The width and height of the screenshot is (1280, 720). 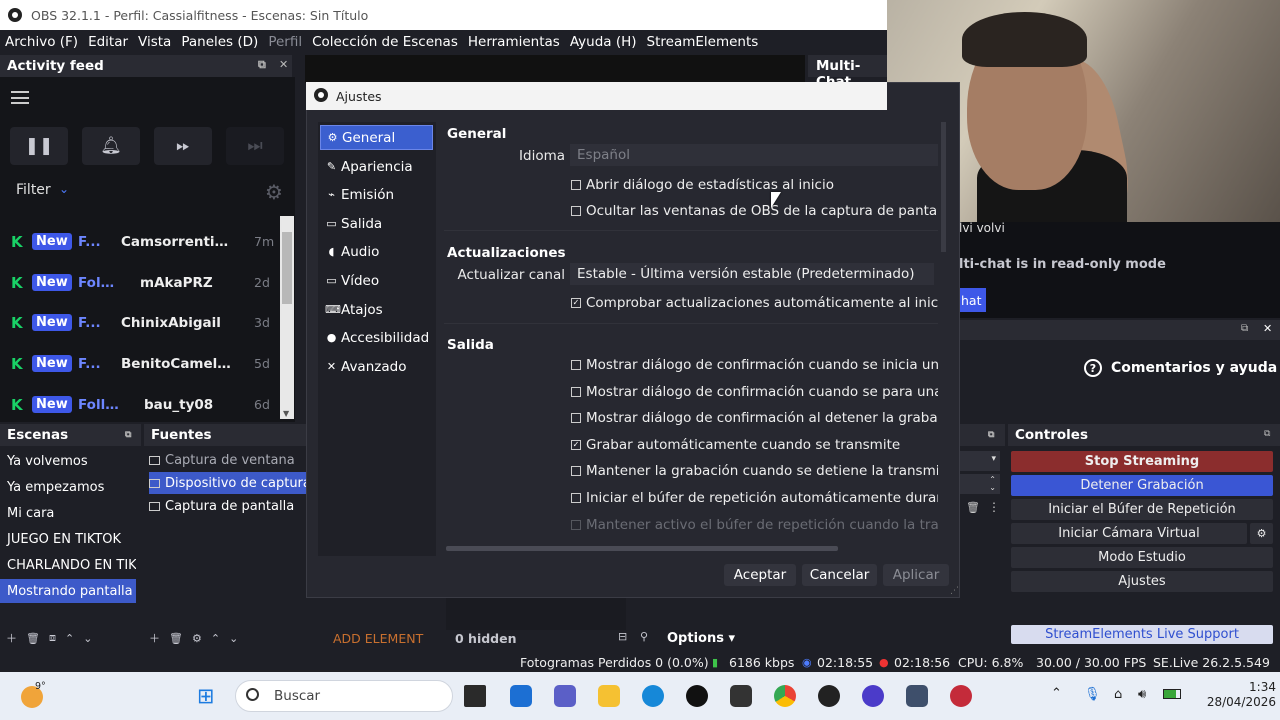 What do you see at coordinates (68, 565) in the screenshot?
I see `scene-item: CHARLANDO EN TIK` at bounding box center [68, 565].